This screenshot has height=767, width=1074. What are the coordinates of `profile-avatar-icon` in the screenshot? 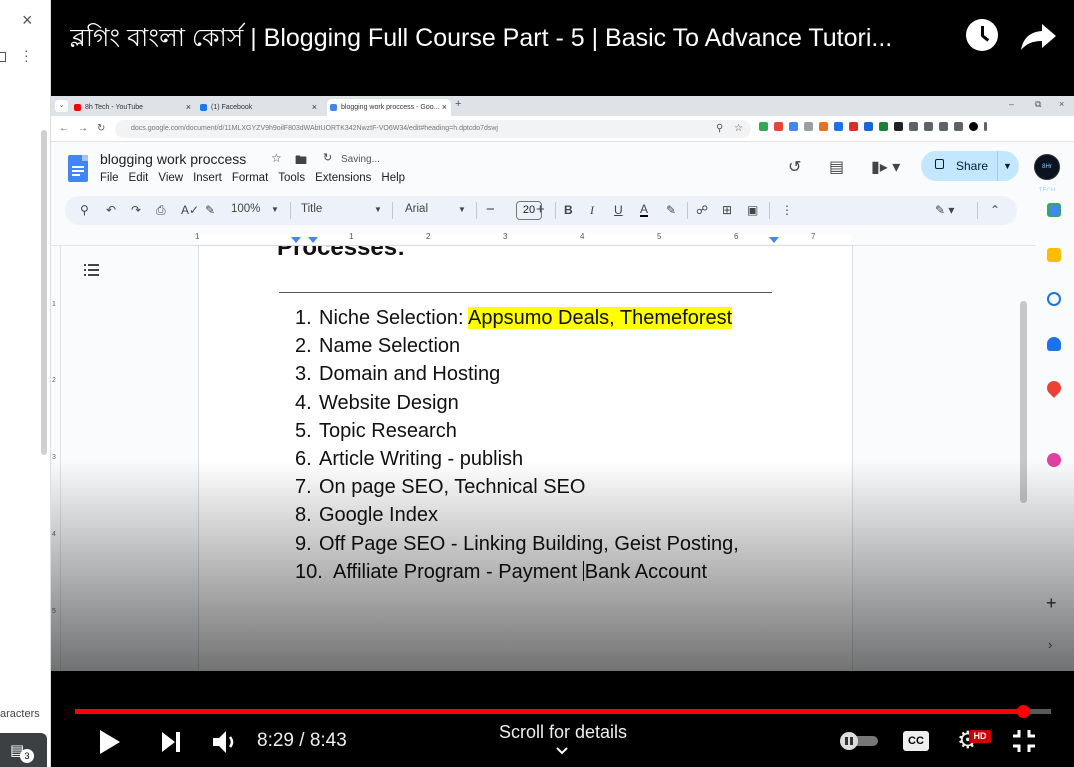 It's located at (973, 126).